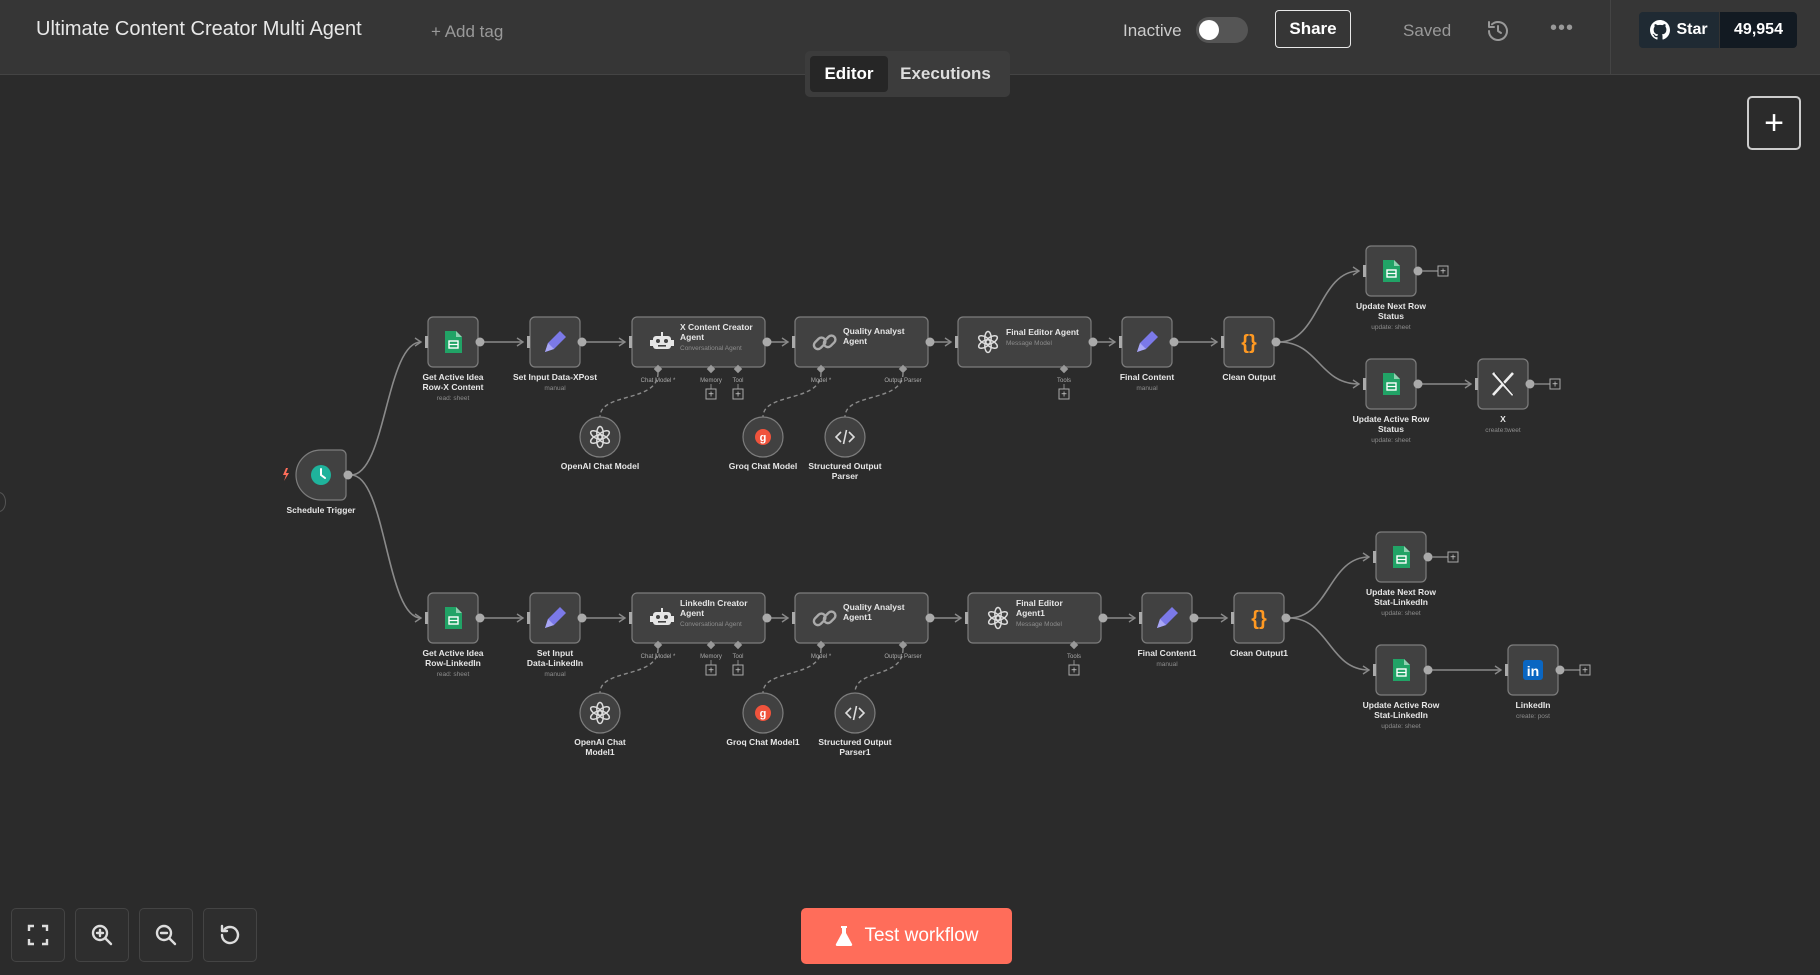 The image size is (1820, 975). I want to click on tab-executions: Executions, so click(945, 74).